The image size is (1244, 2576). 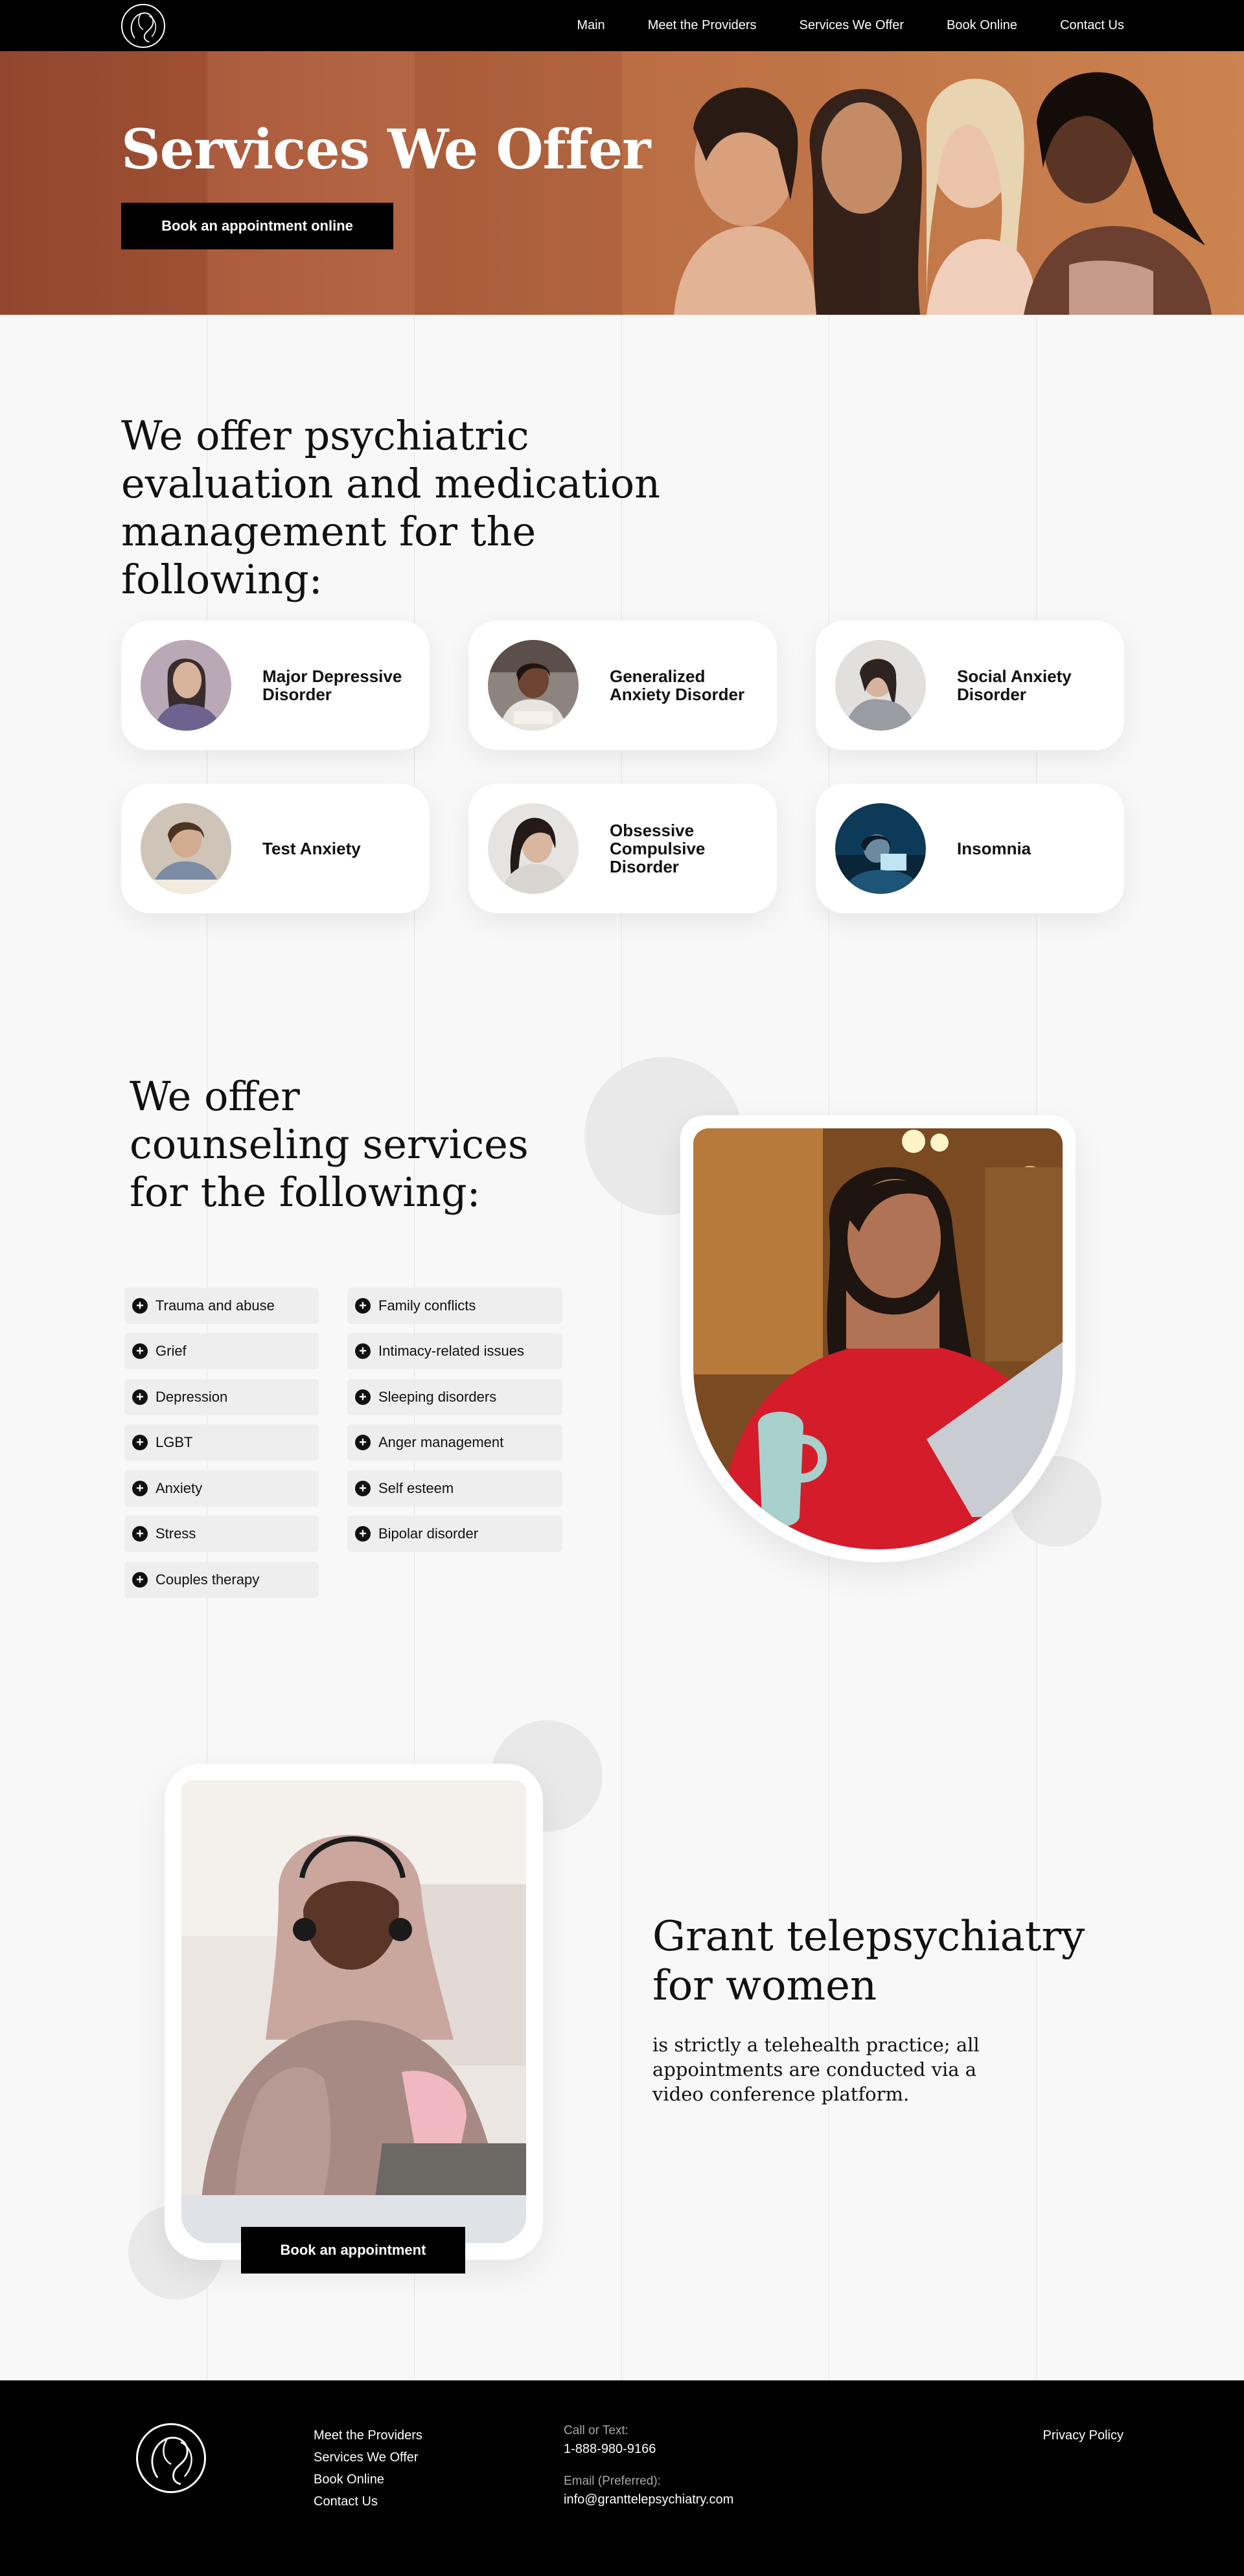 I want to click on phone-label: Call or Text:, so click(x=596, y=2430).